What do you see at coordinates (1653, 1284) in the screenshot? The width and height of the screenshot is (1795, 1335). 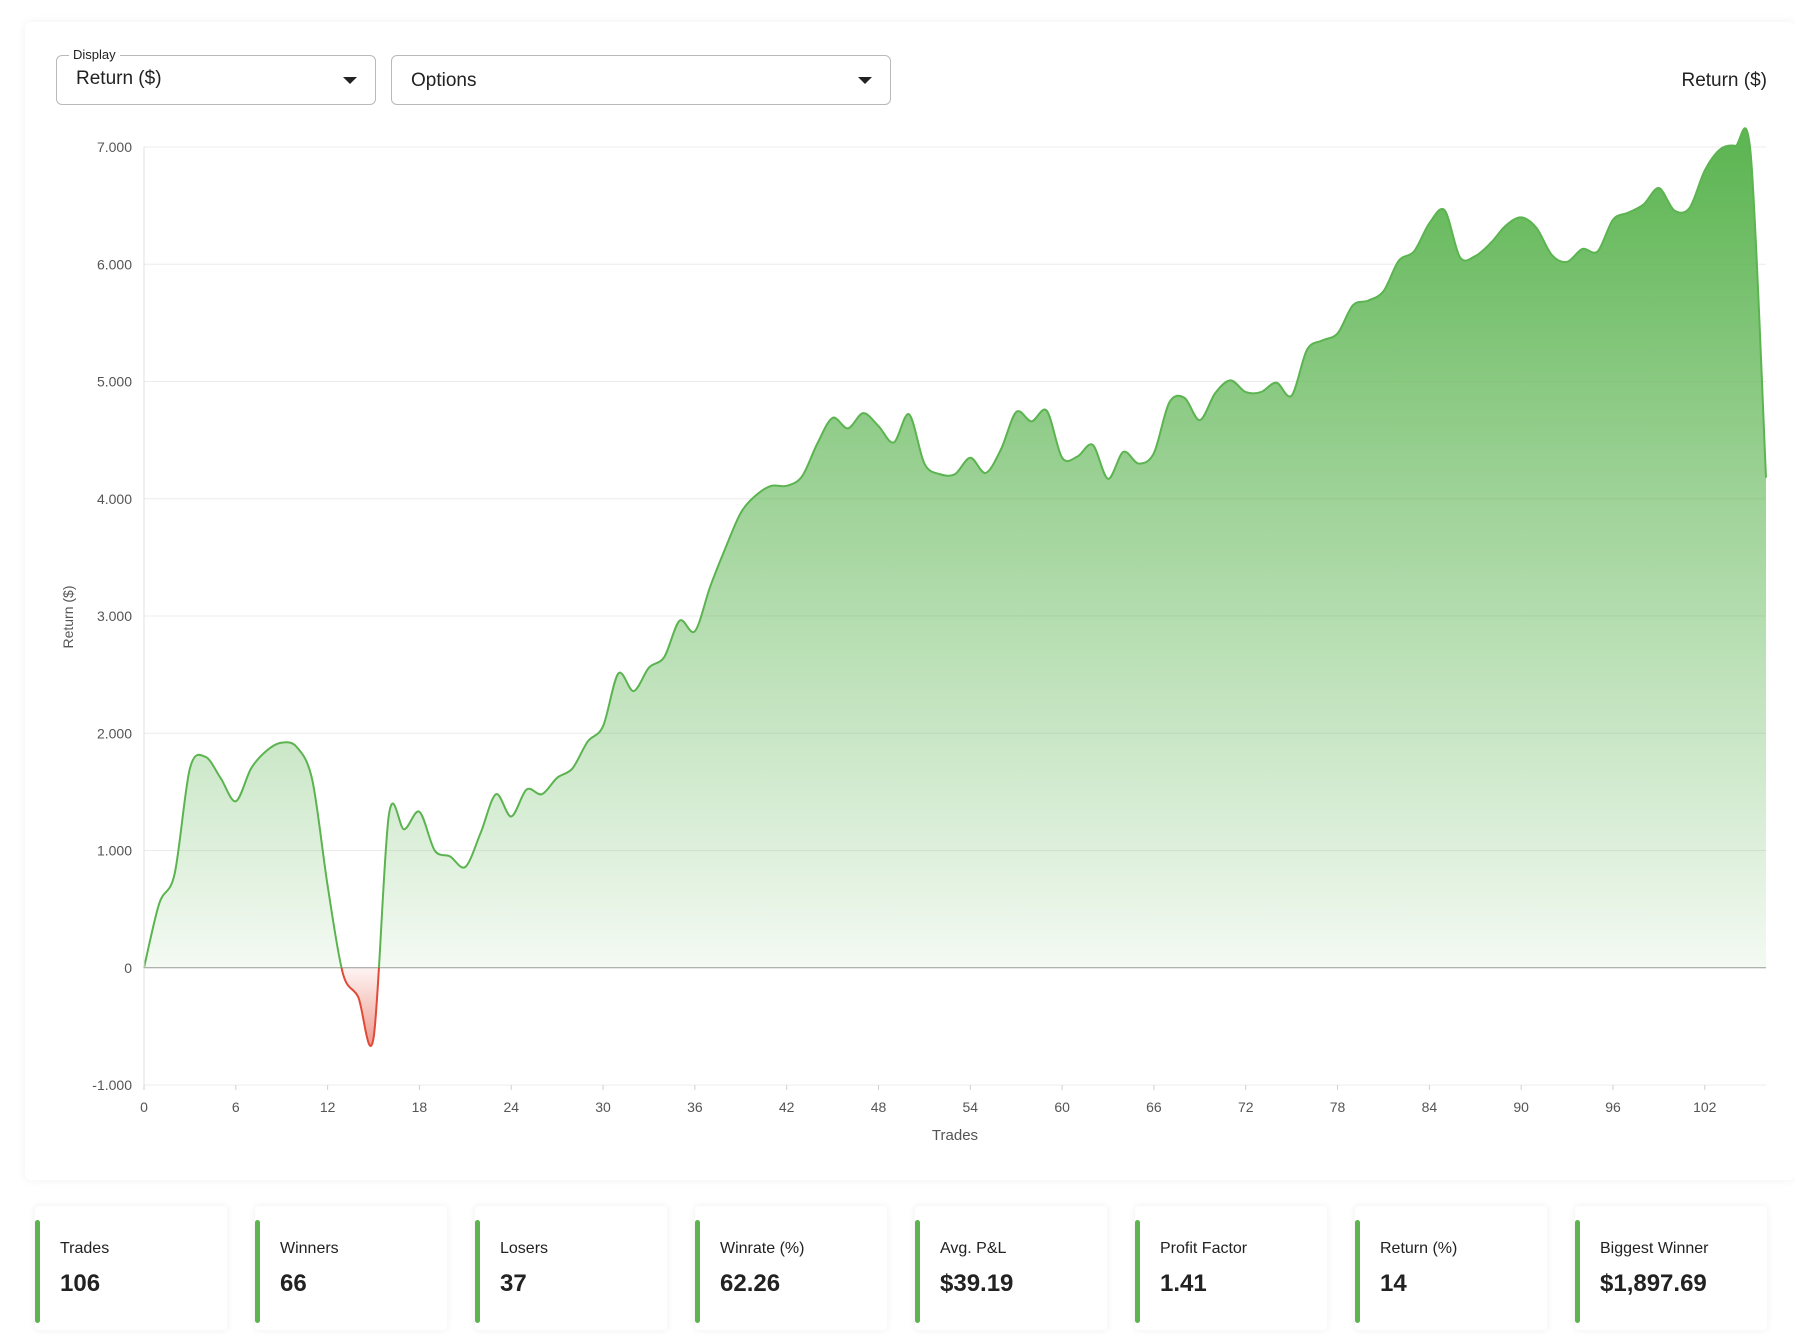 I see `stat-value: $1,897.69` at bounding box center [1653, 1284].